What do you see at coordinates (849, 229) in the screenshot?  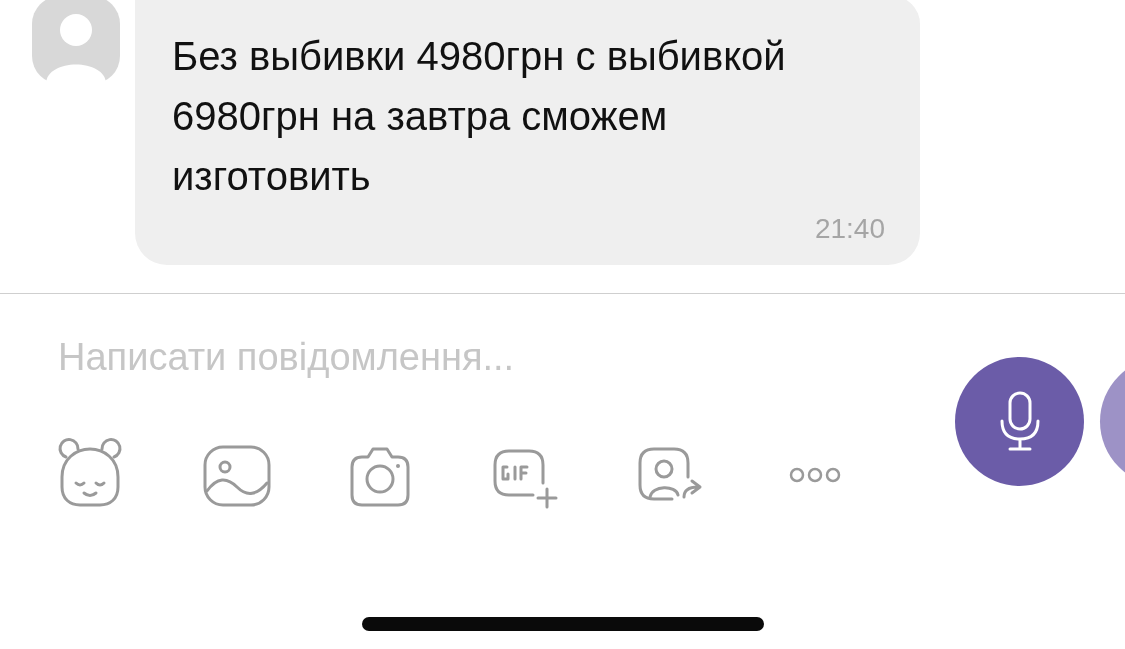 I see `message-time: 21:40` at bounding box center [849, 229].